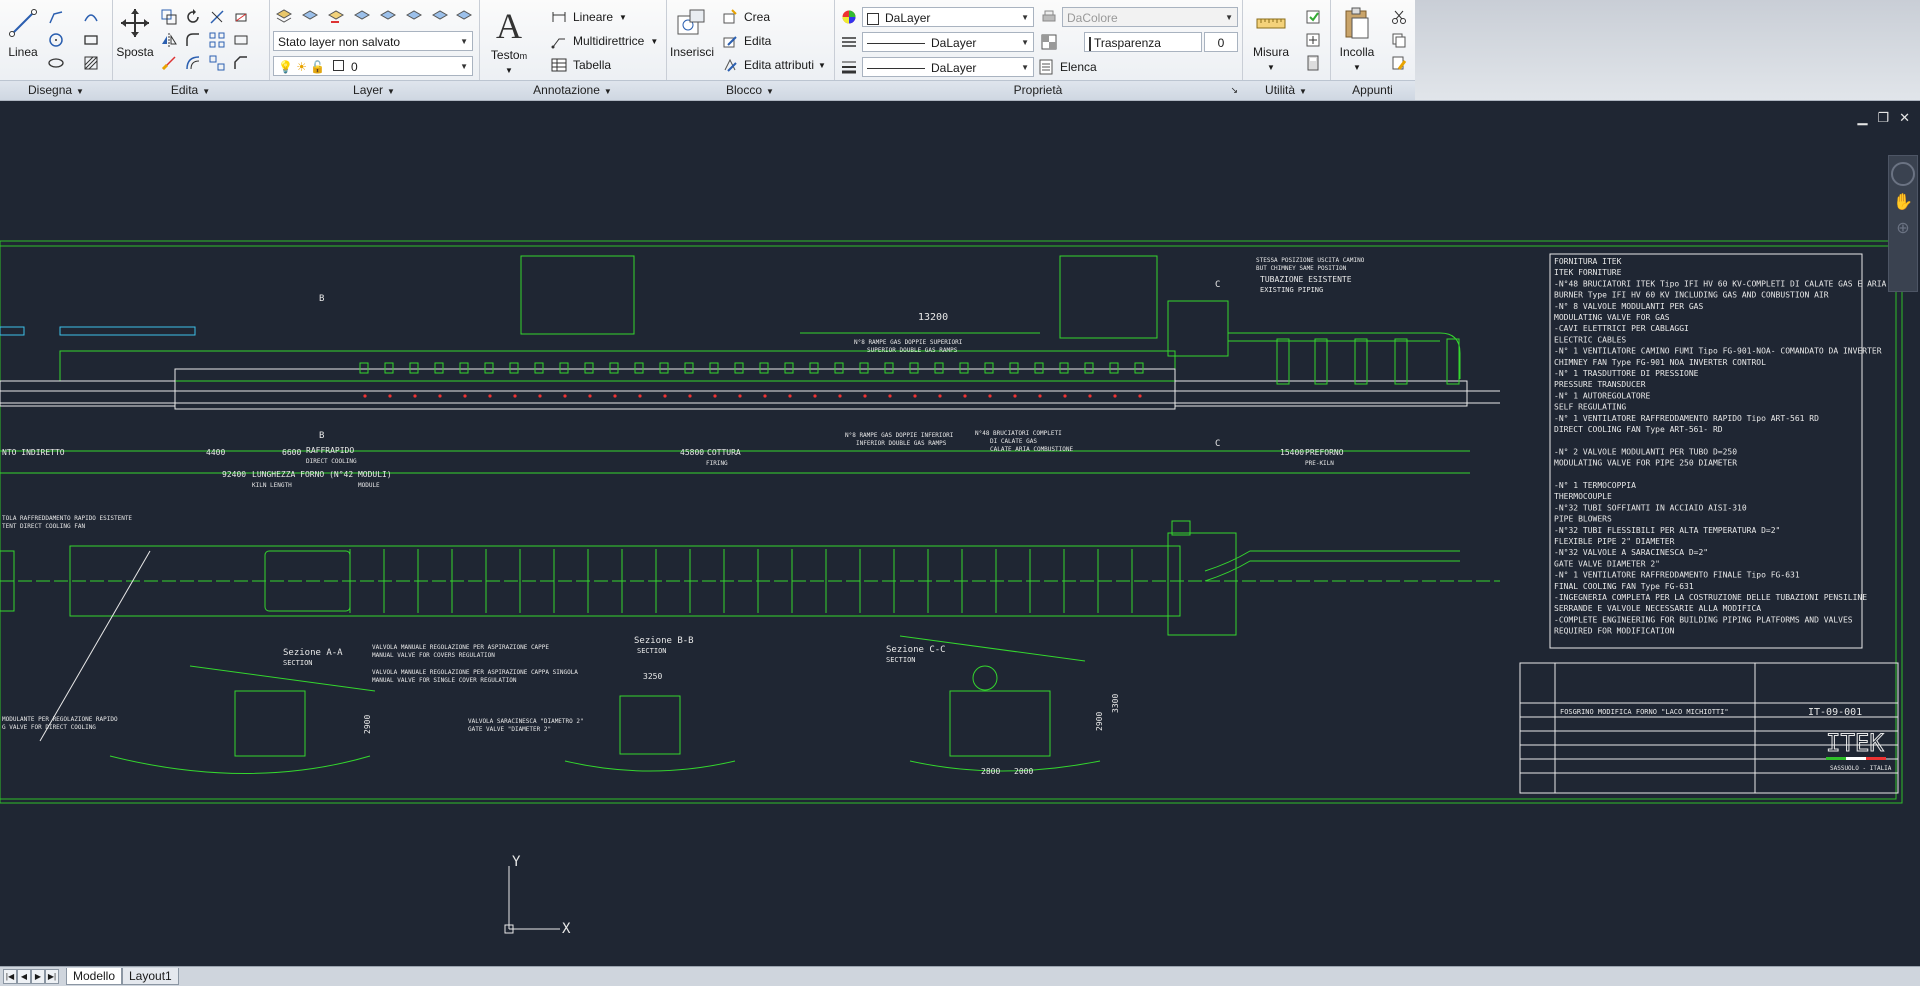  I want to click on hatch-button, so click(91, 63).